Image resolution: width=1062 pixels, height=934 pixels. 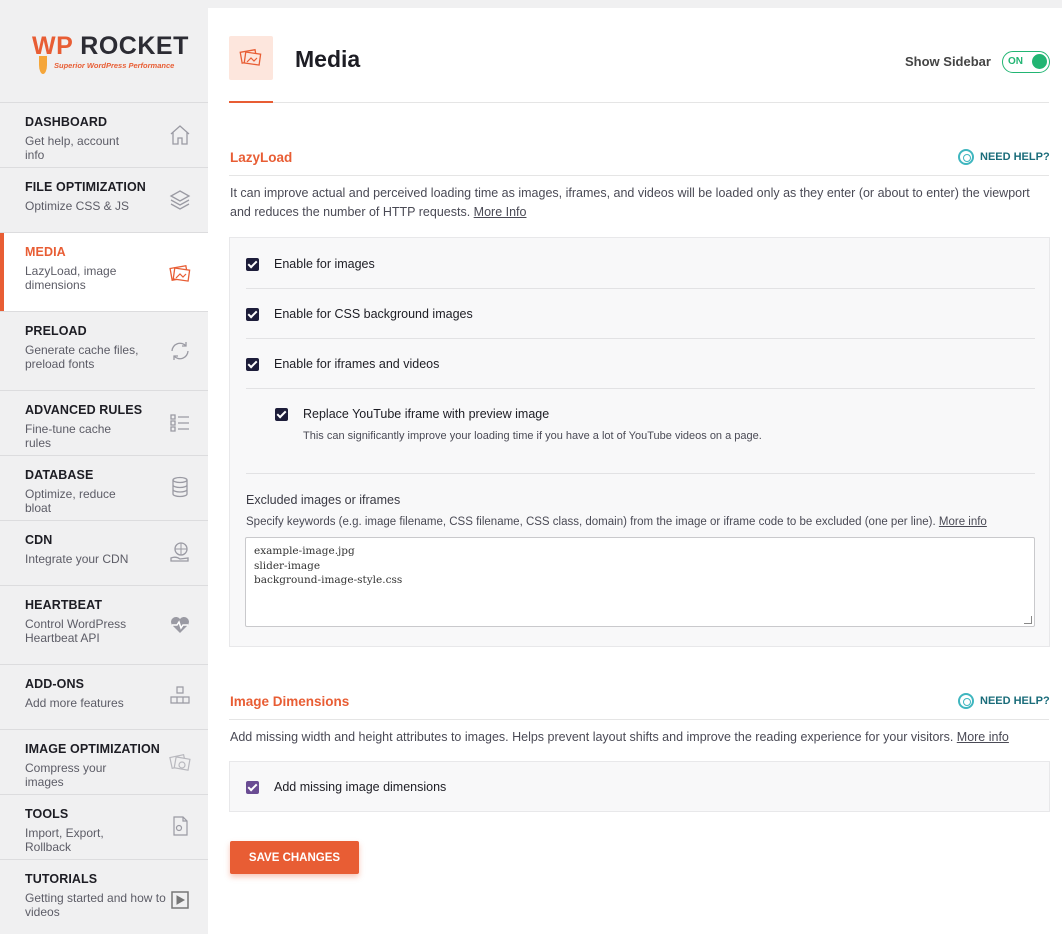 What do you see at coordinates (43, 65) in the screenshot?
I see `rocket-flame-icon` at bounding box center [43, 65].